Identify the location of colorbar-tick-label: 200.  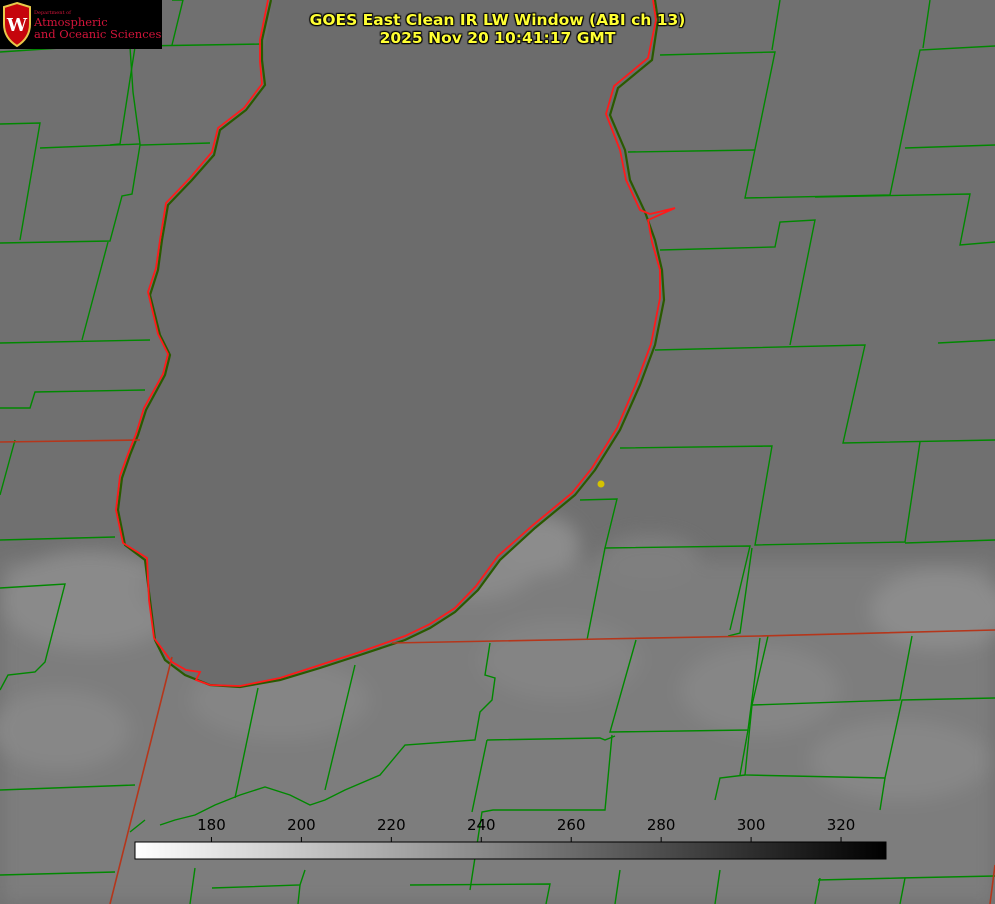
(301, 825).